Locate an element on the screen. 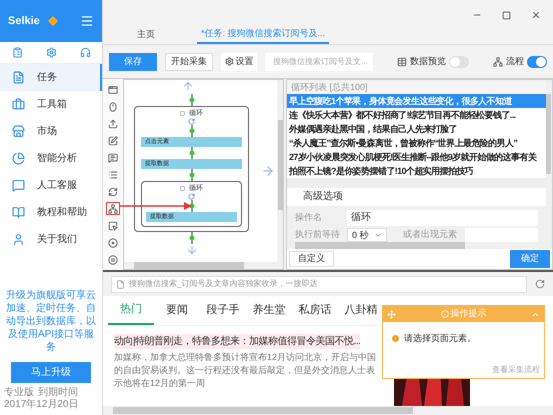 This screenshot has width=553, height=415. nav-item: 市场 is located at coordinates (51, 131).